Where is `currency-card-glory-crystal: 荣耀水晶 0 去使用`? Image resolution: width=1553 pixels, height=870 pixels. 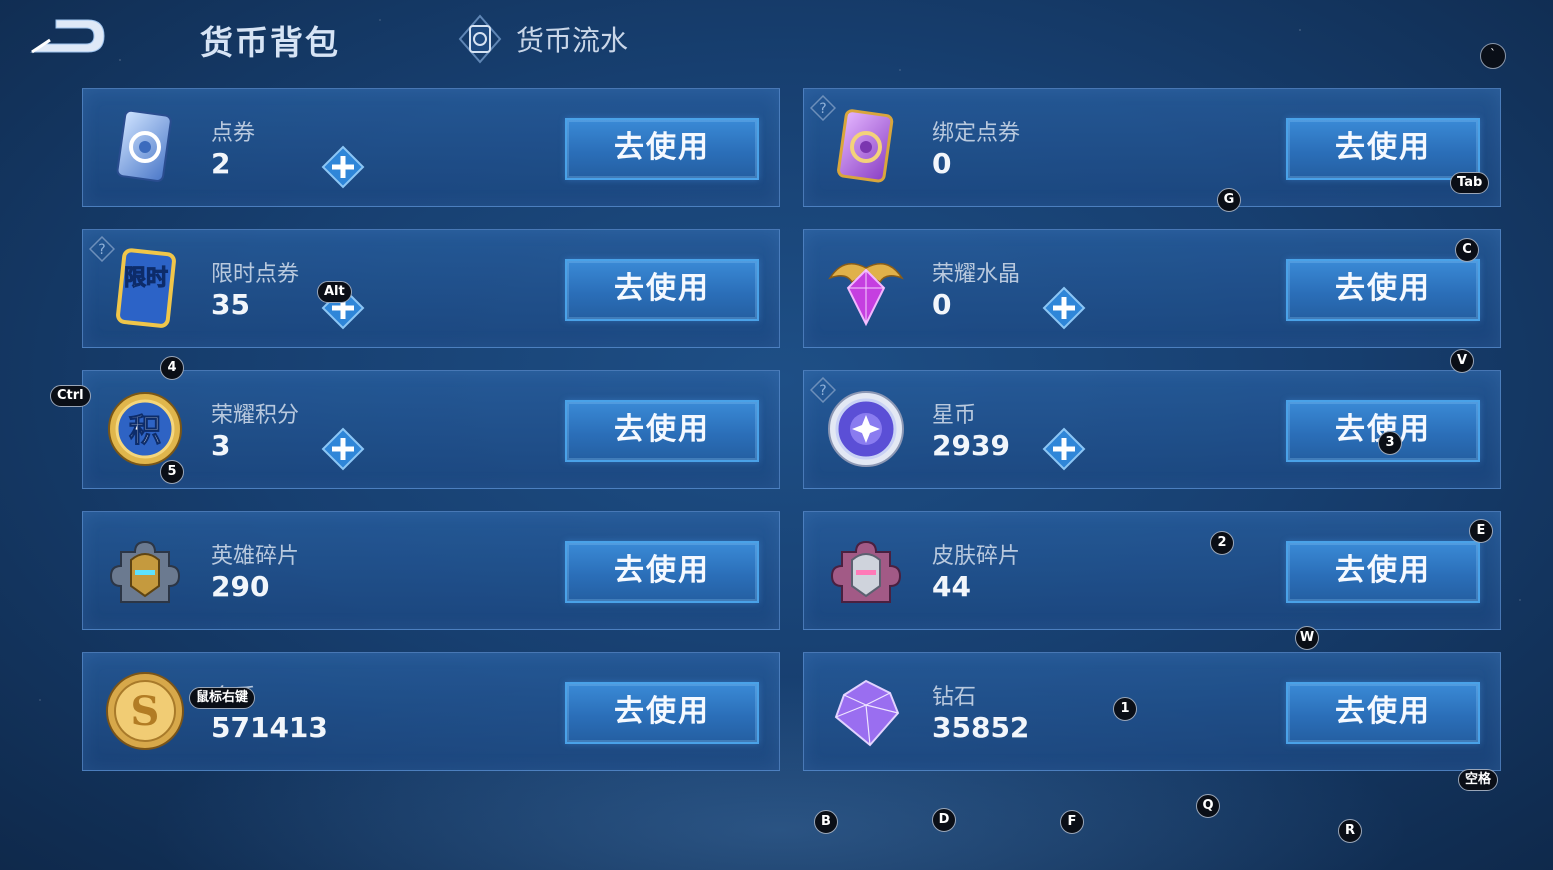
currency-card-glory-crystal: 荣耀水晶 0 去使用 is located at coordinates (1152, 288).